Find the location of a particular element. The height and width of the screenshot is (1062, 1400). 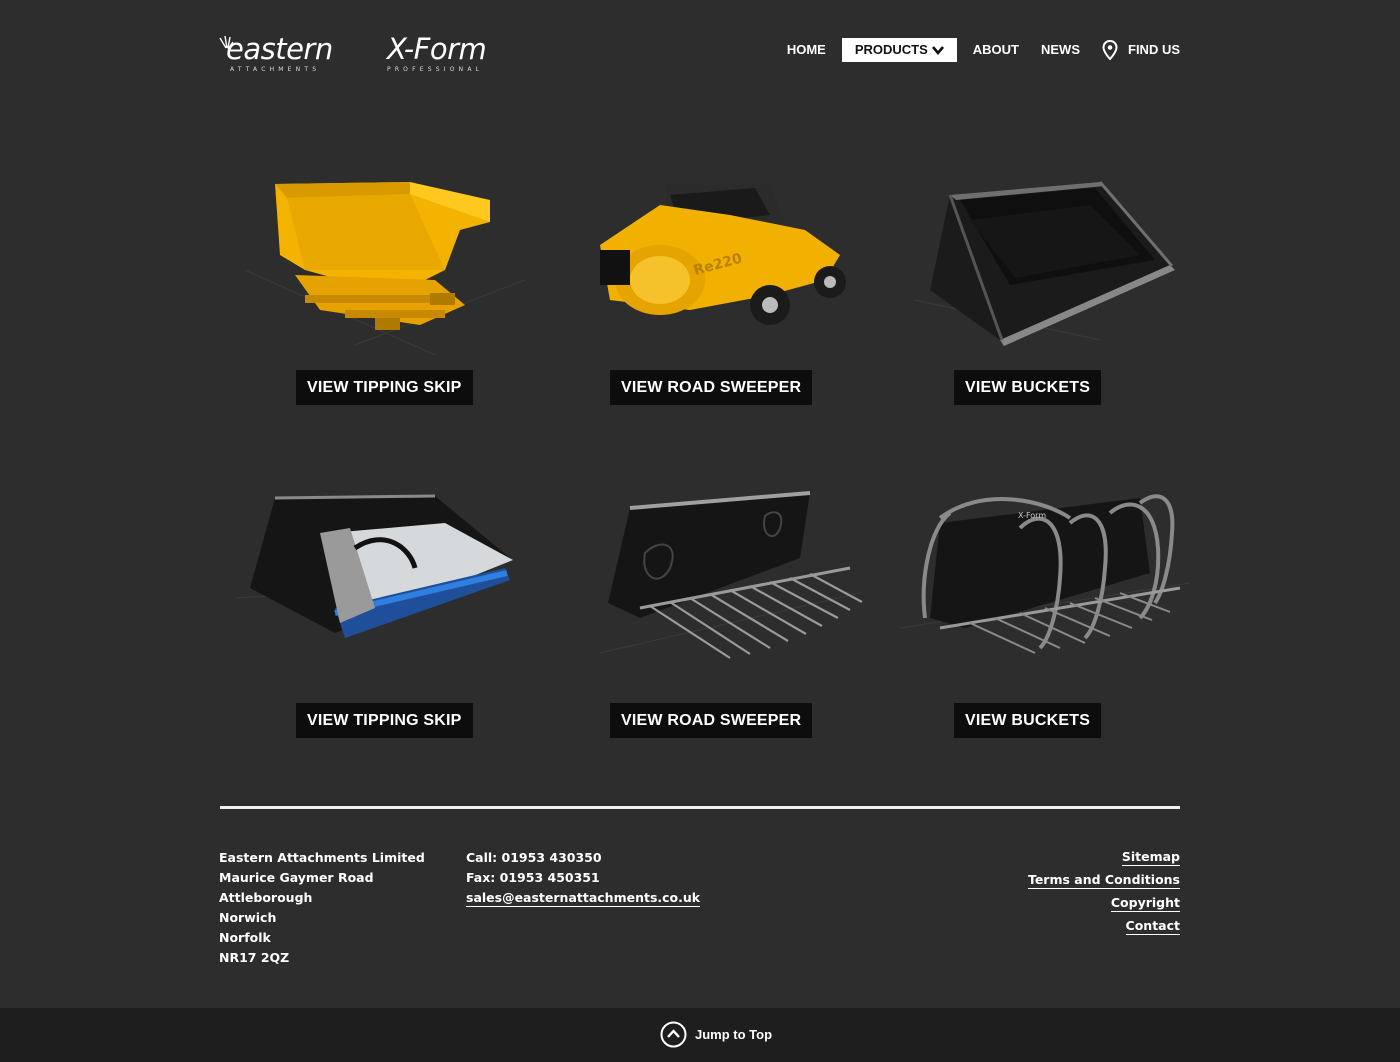

chevron-down-icon is located at coordinates (937, 50).